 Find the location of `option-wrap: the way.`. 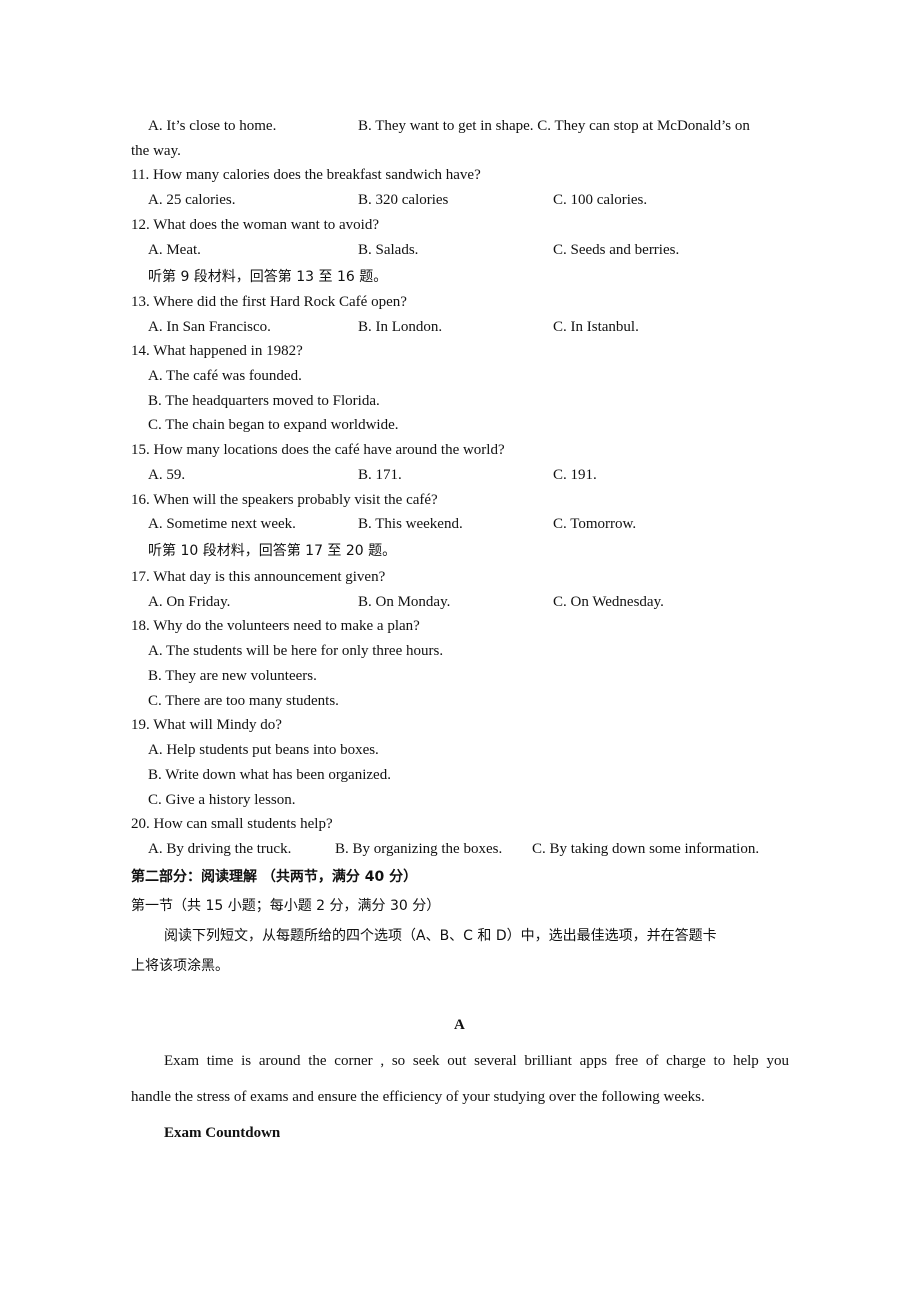

option-wrap: the way. is located at coordinates (156, 151).